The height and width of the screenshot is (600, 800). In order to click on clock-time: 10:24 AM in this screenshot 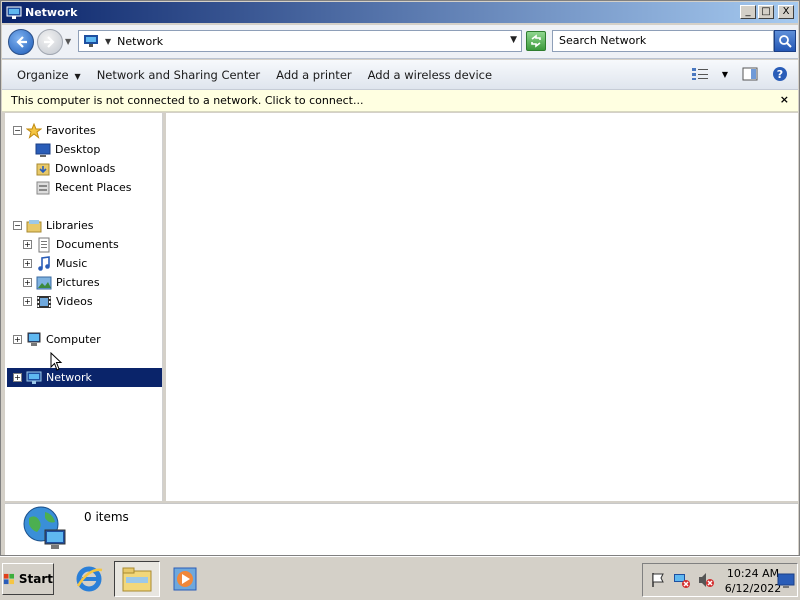, I will do `click(753, 573)`.